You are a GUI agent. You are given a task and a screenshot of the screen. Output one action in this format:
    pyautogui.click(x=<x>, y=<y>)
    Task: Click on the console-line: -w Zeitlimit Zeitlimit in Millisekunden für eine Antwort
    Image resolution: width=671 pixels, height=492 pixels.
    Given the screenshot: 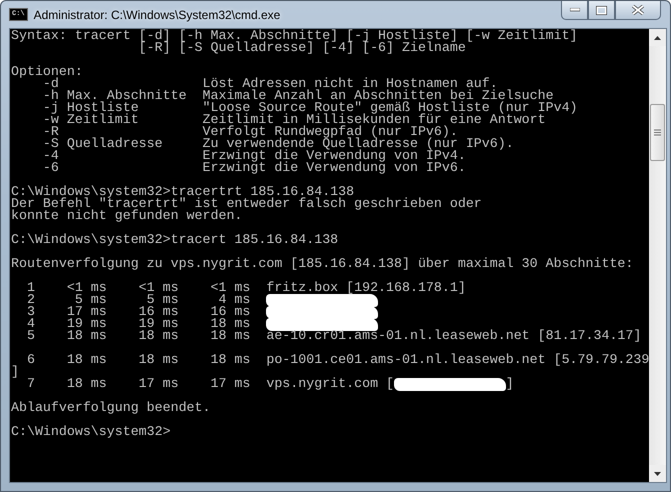 What is the action you would take?
    pyautogui.click(x=294, y=120)
    